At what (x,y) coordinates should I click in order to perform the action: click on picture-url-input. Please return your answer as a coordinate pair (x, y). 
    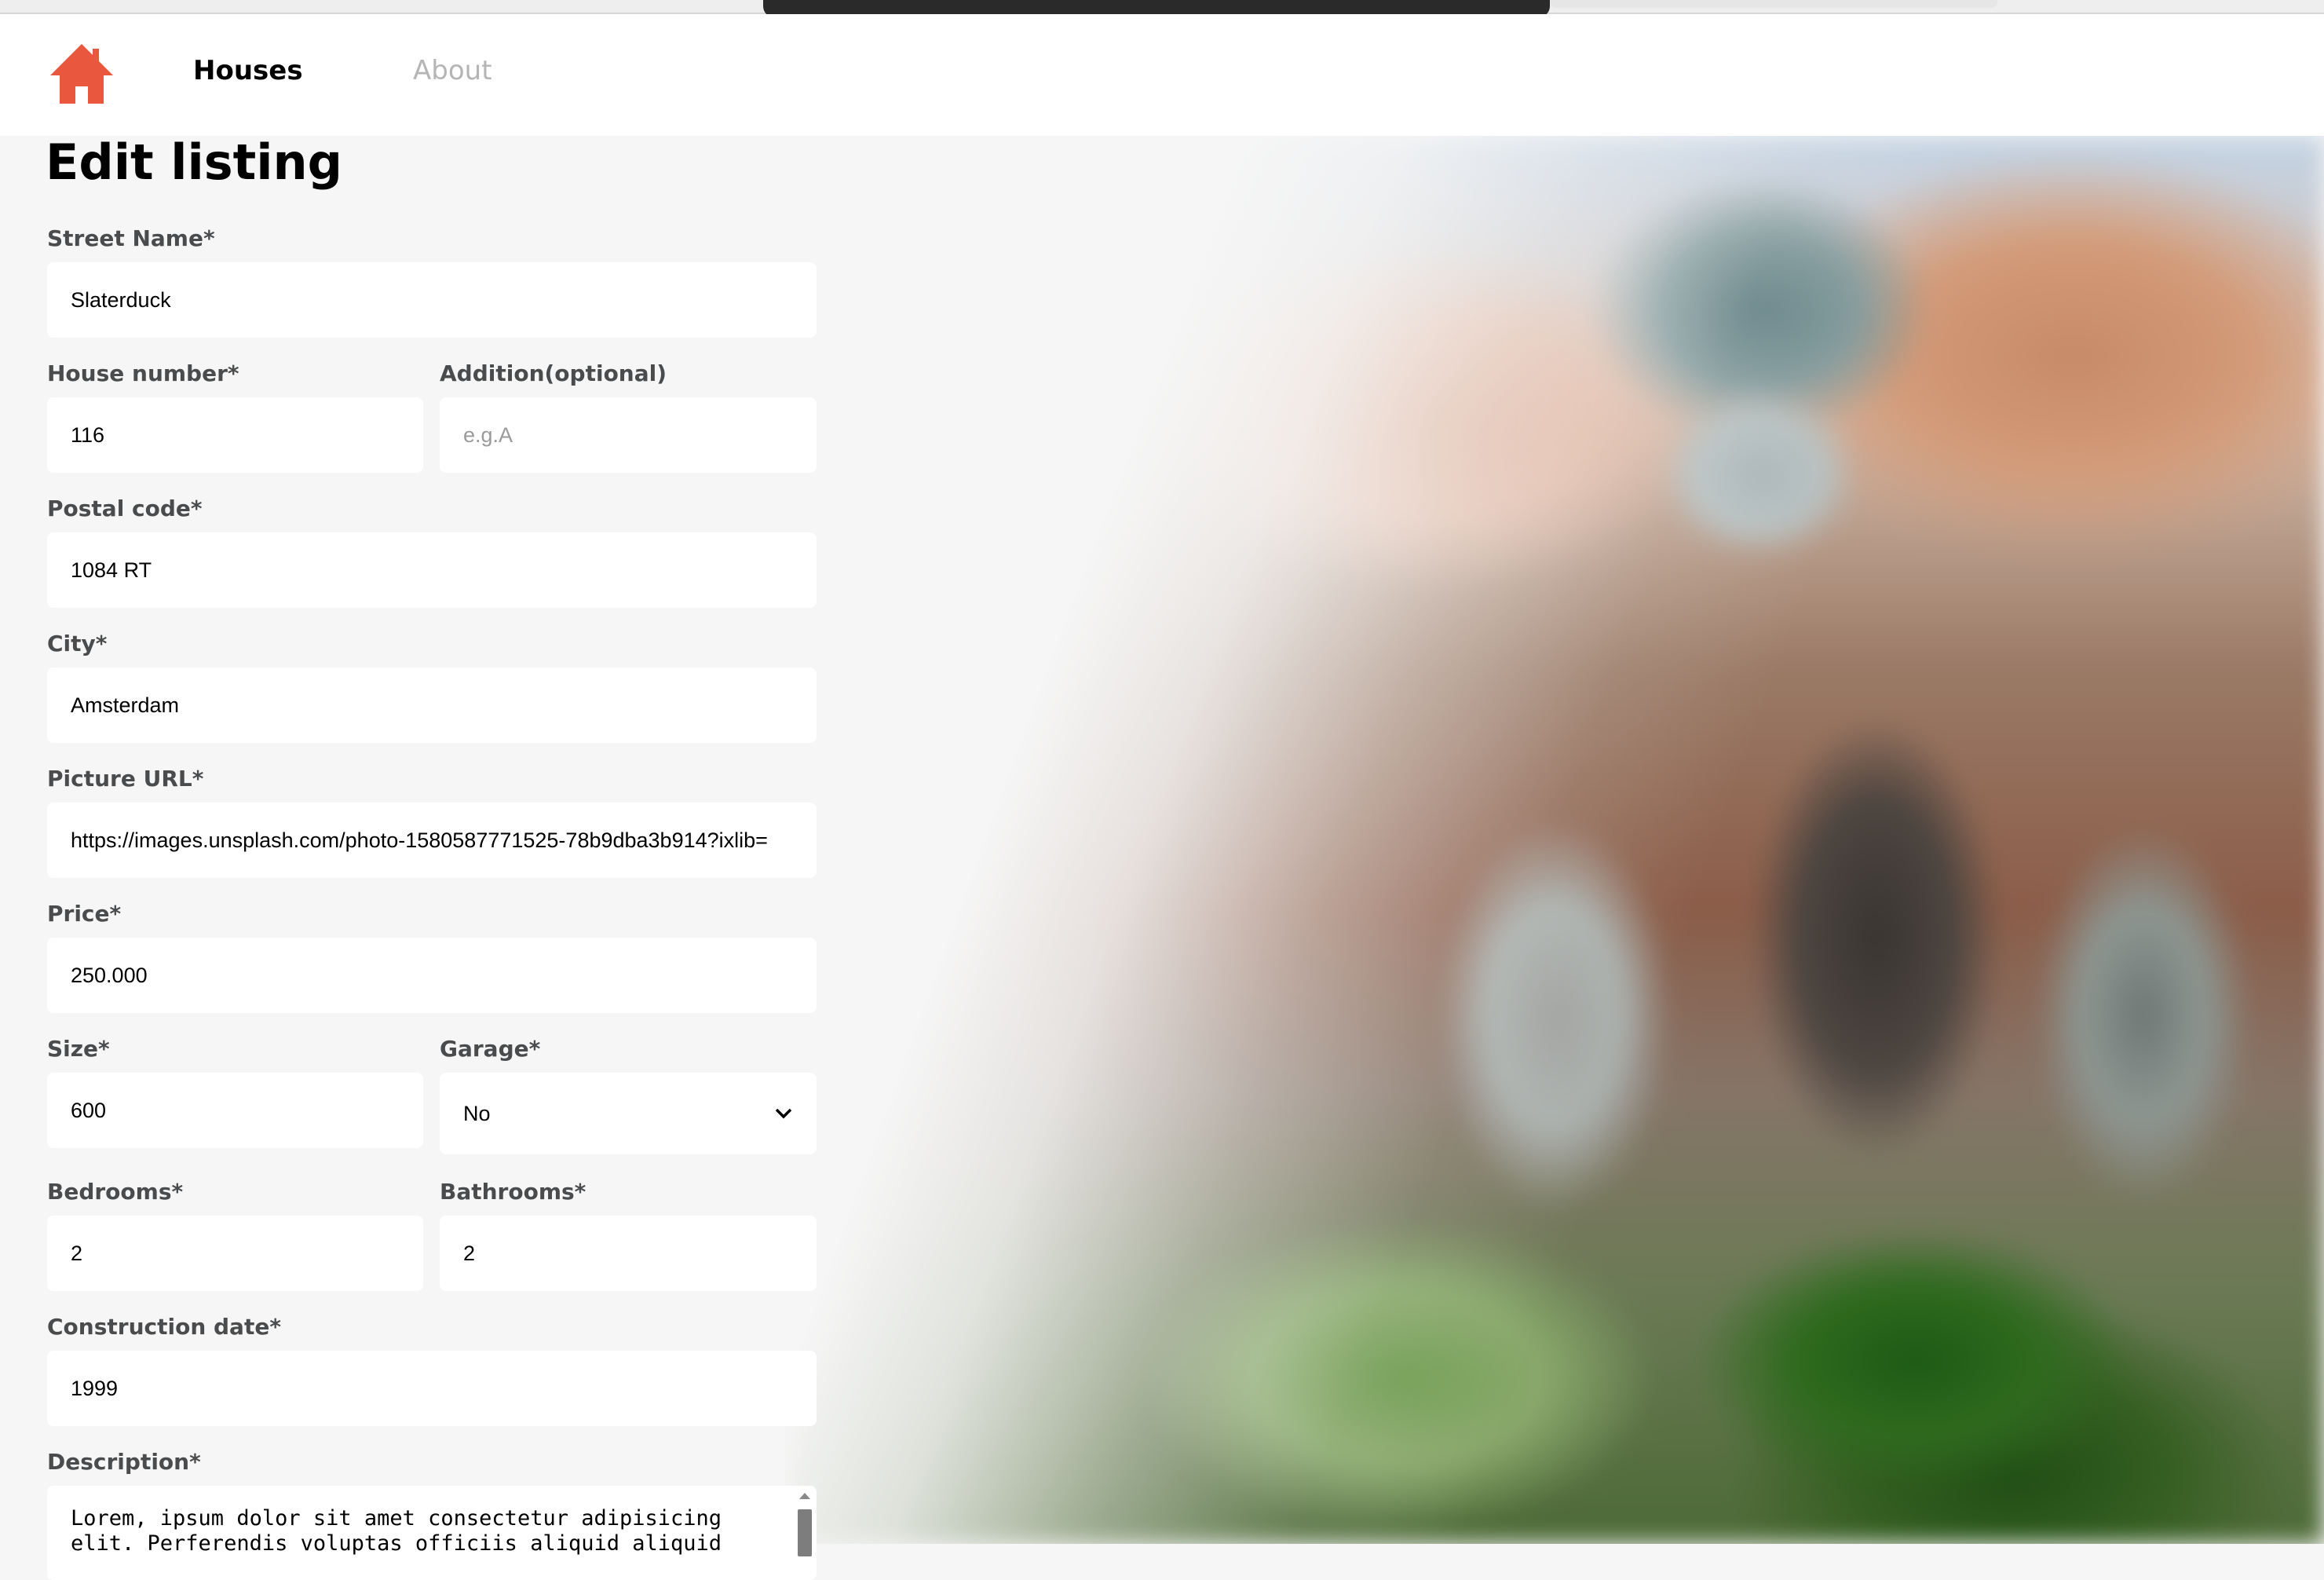
    Looking at the image, I should click on (432, 840).